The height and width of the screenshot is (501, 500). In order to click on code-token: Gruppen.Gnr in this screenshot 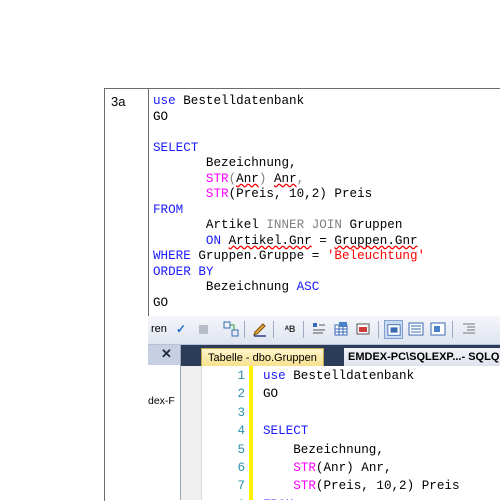, I will do `click(376, 240)`.